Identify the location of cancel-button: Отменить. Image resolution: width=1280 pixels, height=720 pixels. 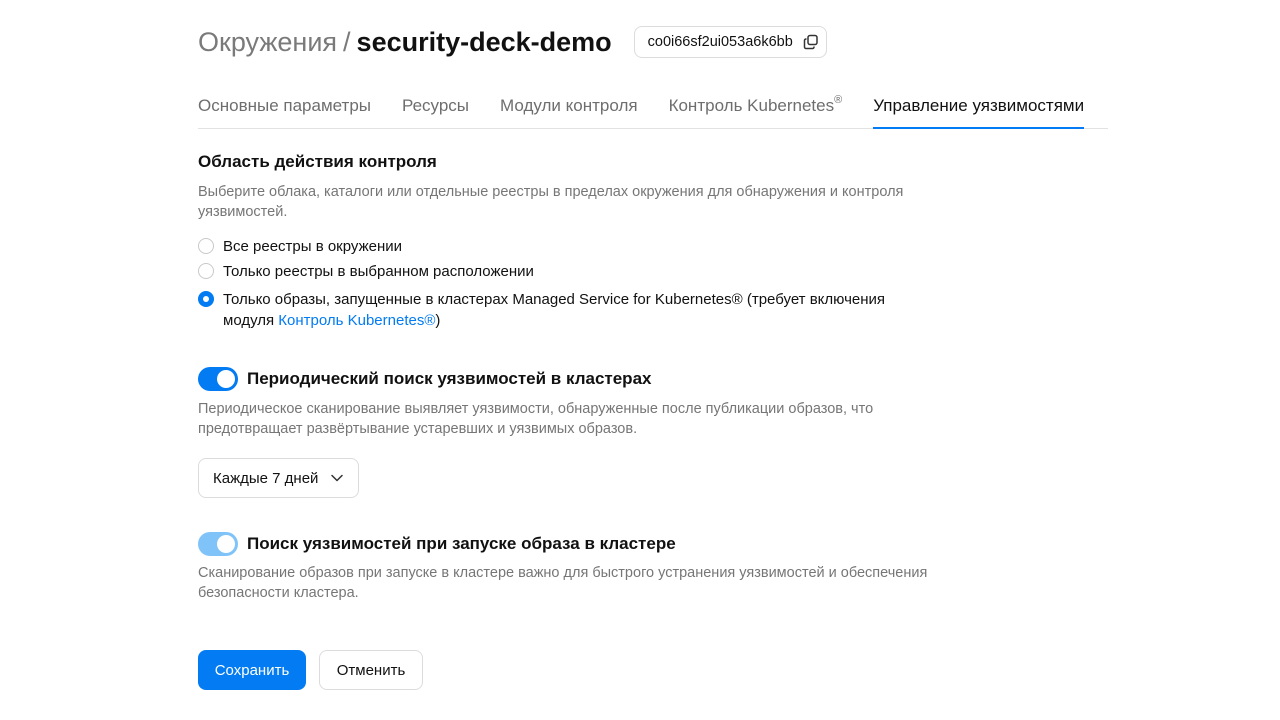
(371, 670).